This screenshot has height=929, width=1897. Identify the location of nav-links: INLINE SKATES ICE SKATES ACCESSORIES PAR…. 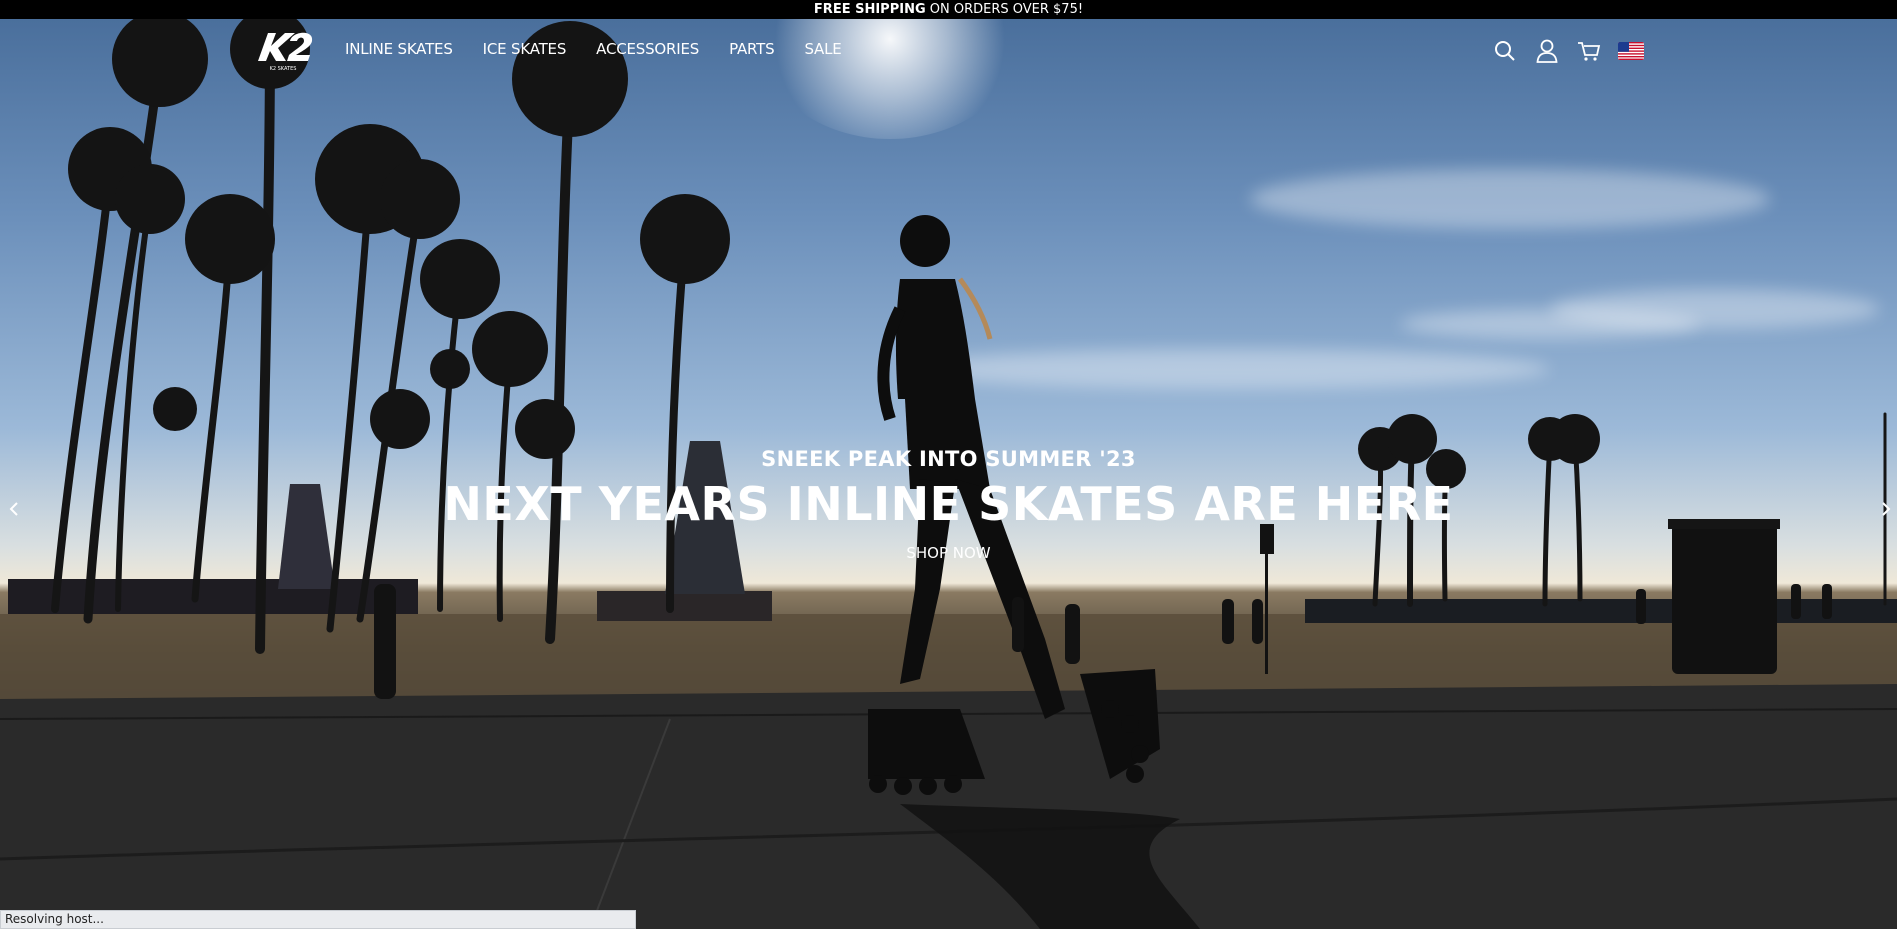
(608, 49).